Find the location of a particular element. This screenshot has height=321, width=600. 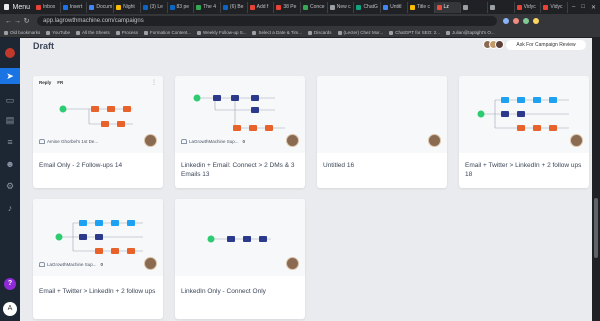

tab-label: Lz is located at coordinates (446, 7).